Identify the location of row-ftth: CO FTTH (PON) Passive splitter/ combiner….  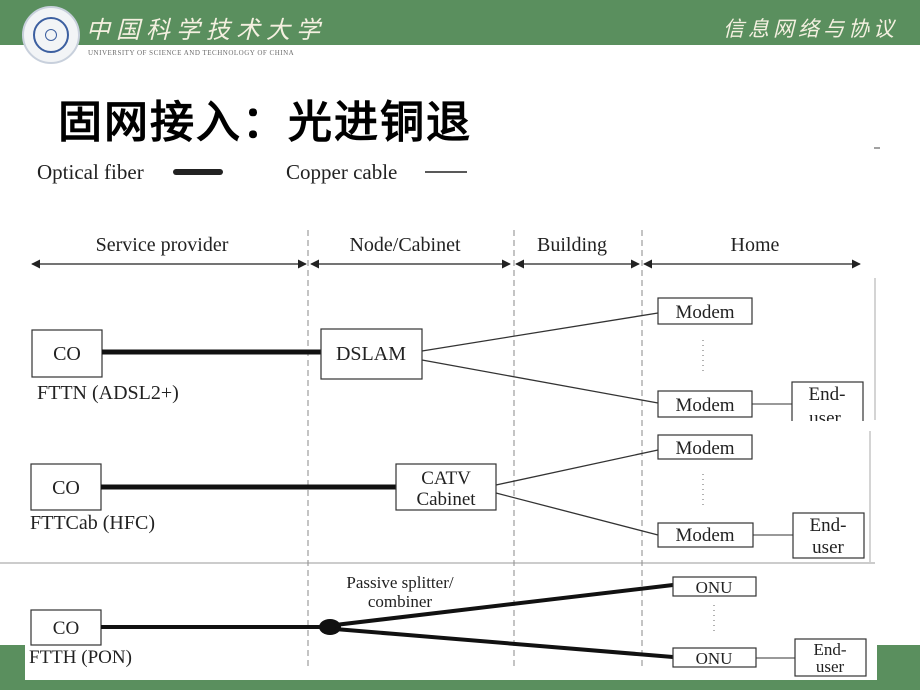
(448, 625).